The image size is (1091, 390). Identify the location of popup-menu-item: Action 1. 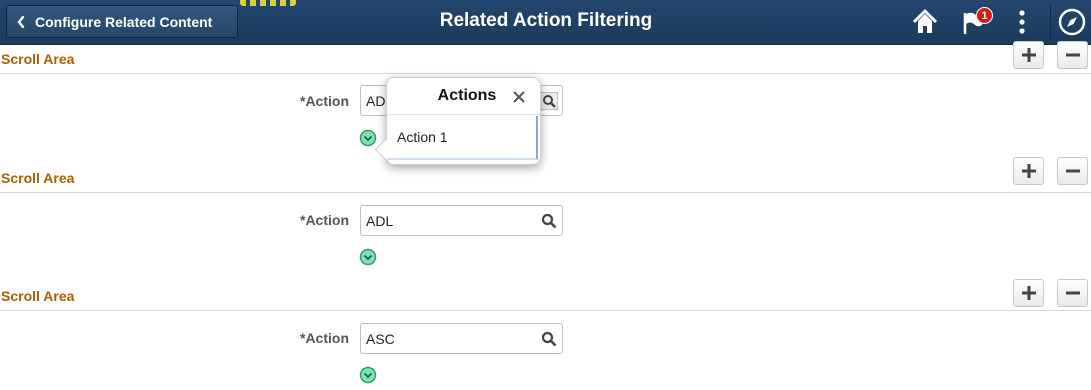
(463, 138).